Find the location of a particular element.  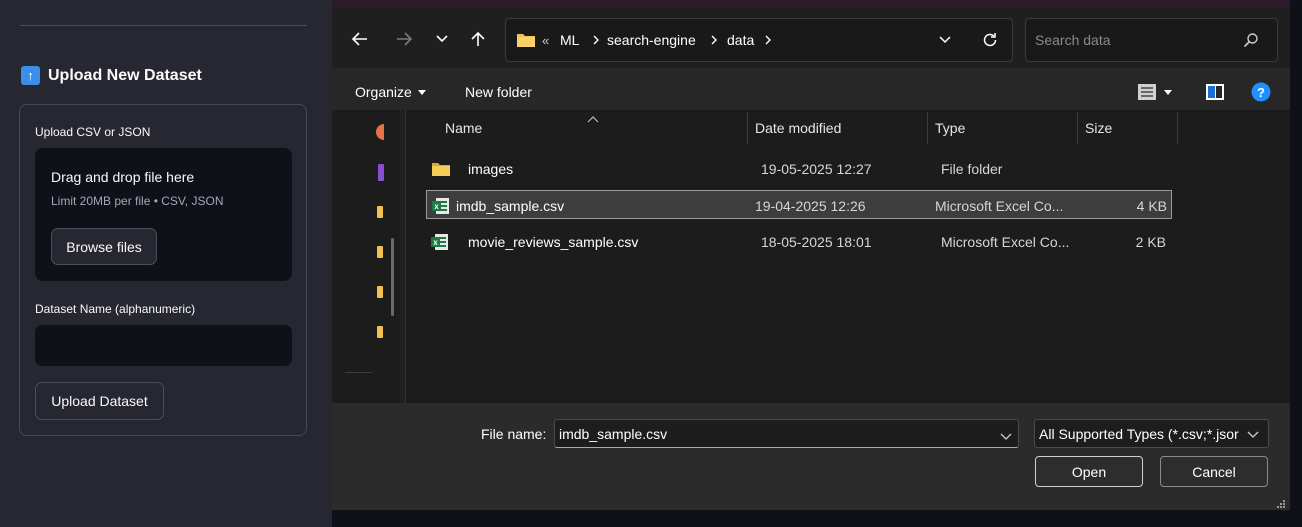

navigation-pane is located at coordinates (366, 256).